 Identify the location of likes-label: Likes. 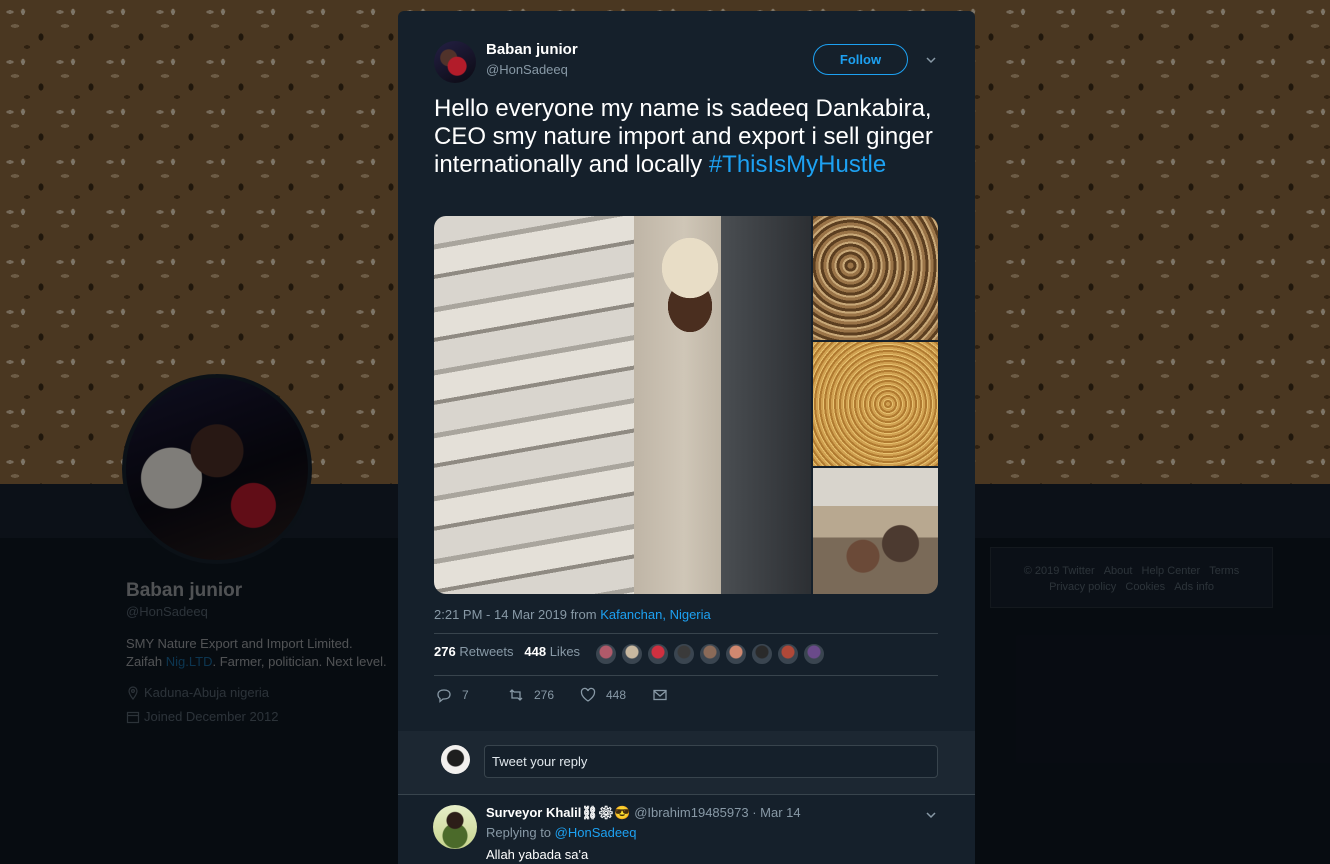
(565, 651).